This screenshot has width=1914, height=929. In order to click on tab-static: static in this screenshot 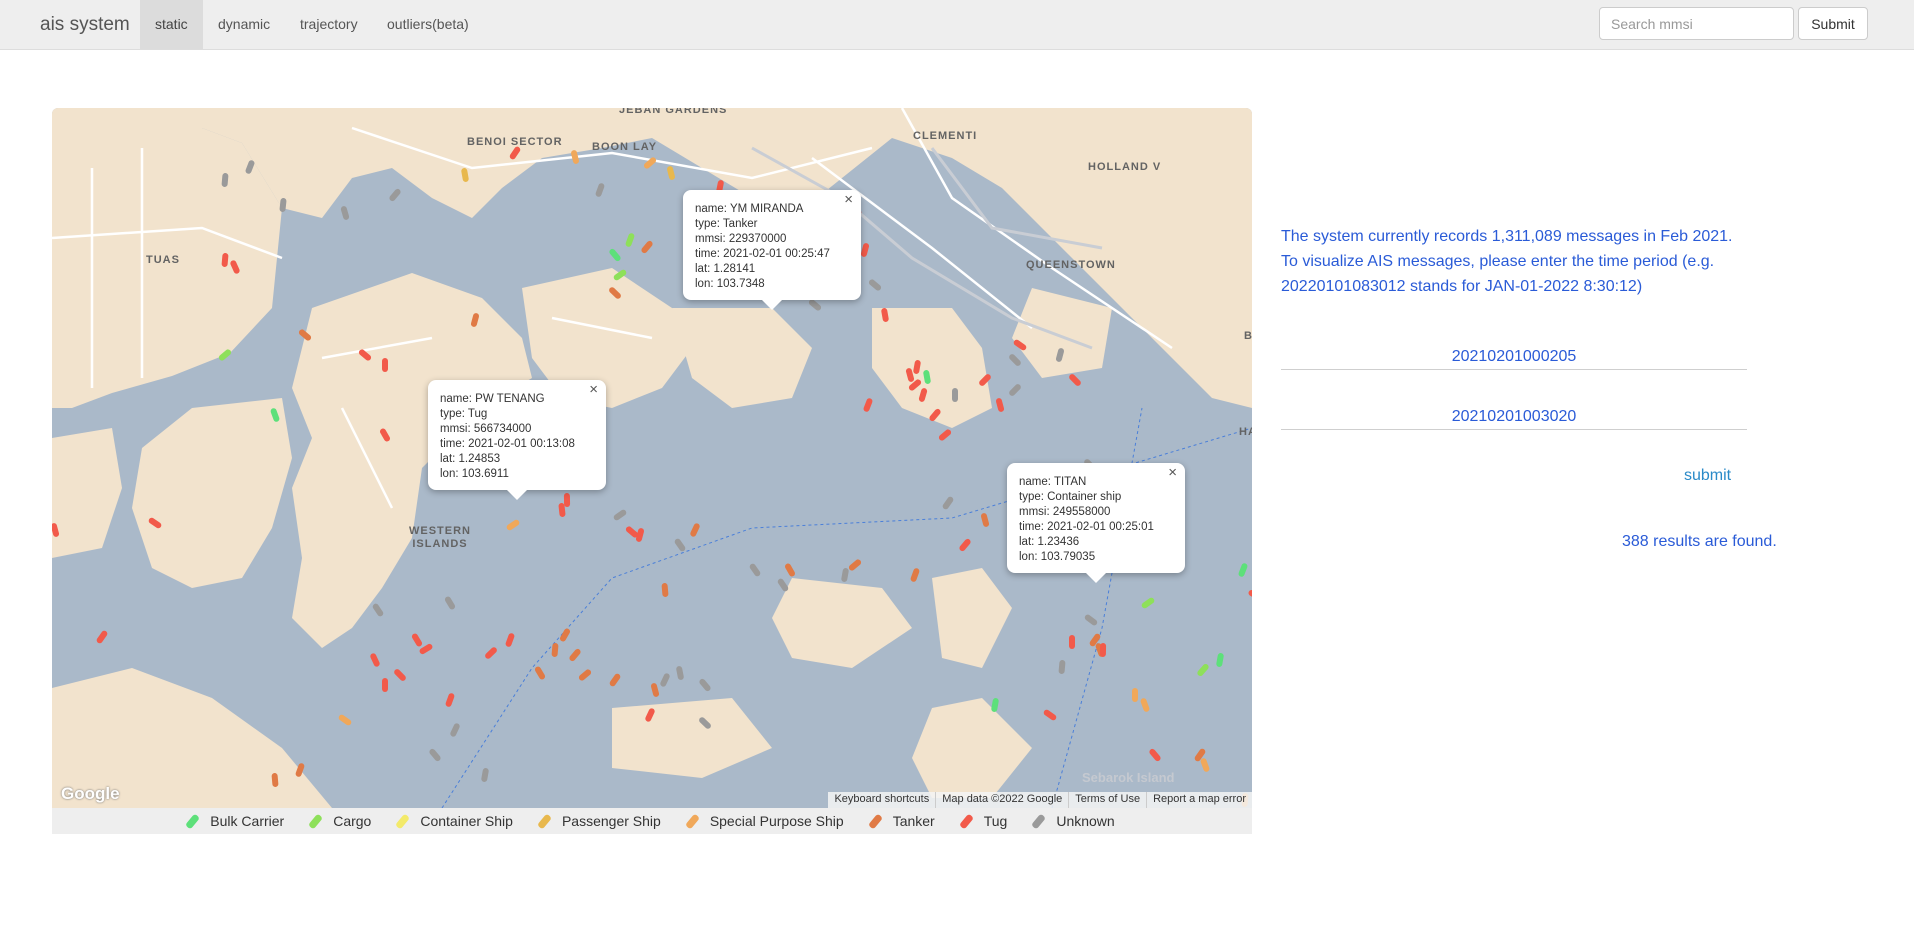, I will do `click(171, 24)`.